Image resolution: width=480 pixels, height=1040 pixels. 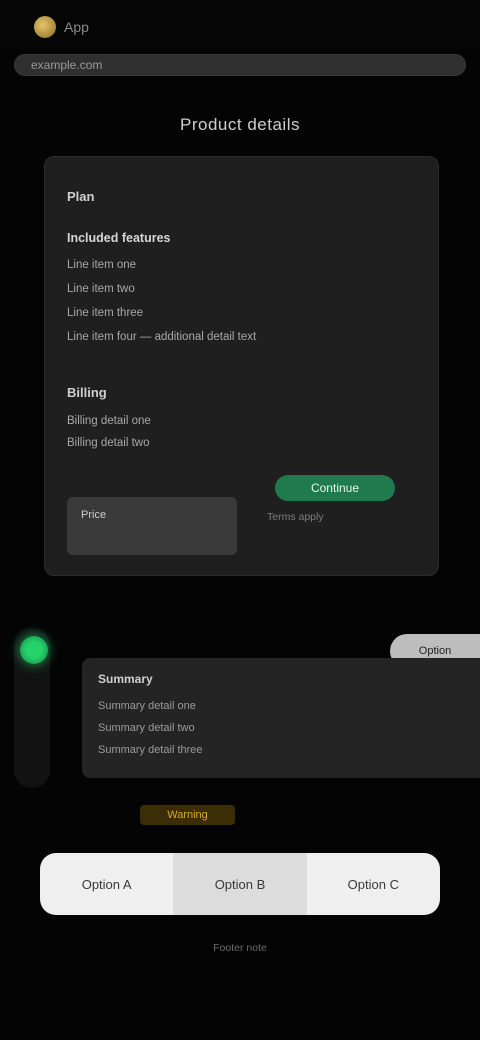 What do you see at coordinates (119, 238) in the screenshot?
I see `feature-highlight: Included features` at bounding box center [119, 238].